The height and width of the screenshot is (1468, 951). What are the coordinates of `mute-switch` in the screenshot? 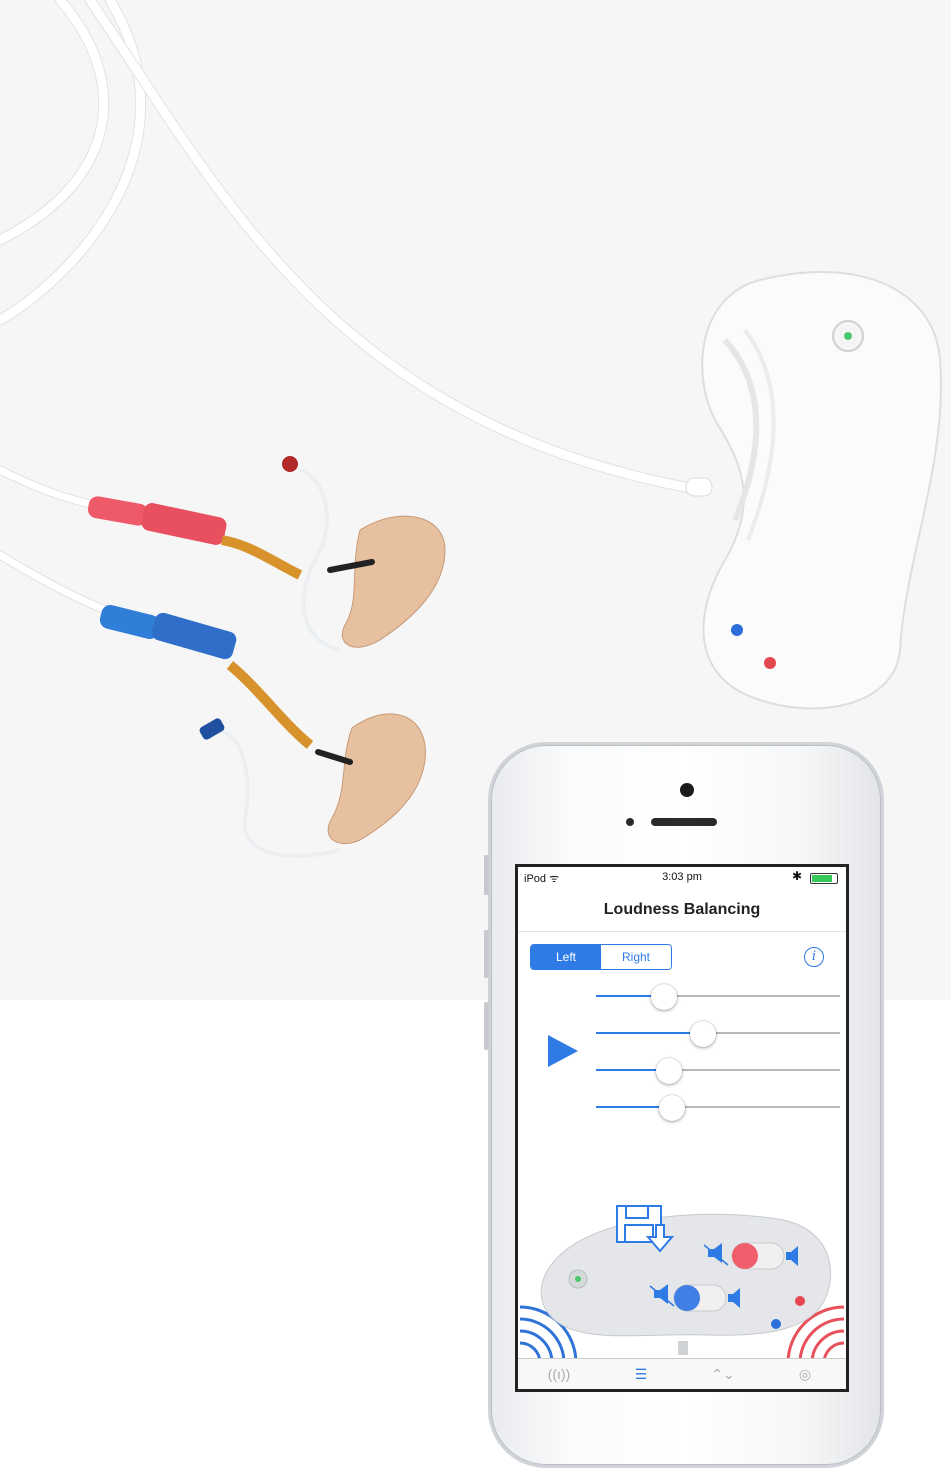 It's located at (486, 875).